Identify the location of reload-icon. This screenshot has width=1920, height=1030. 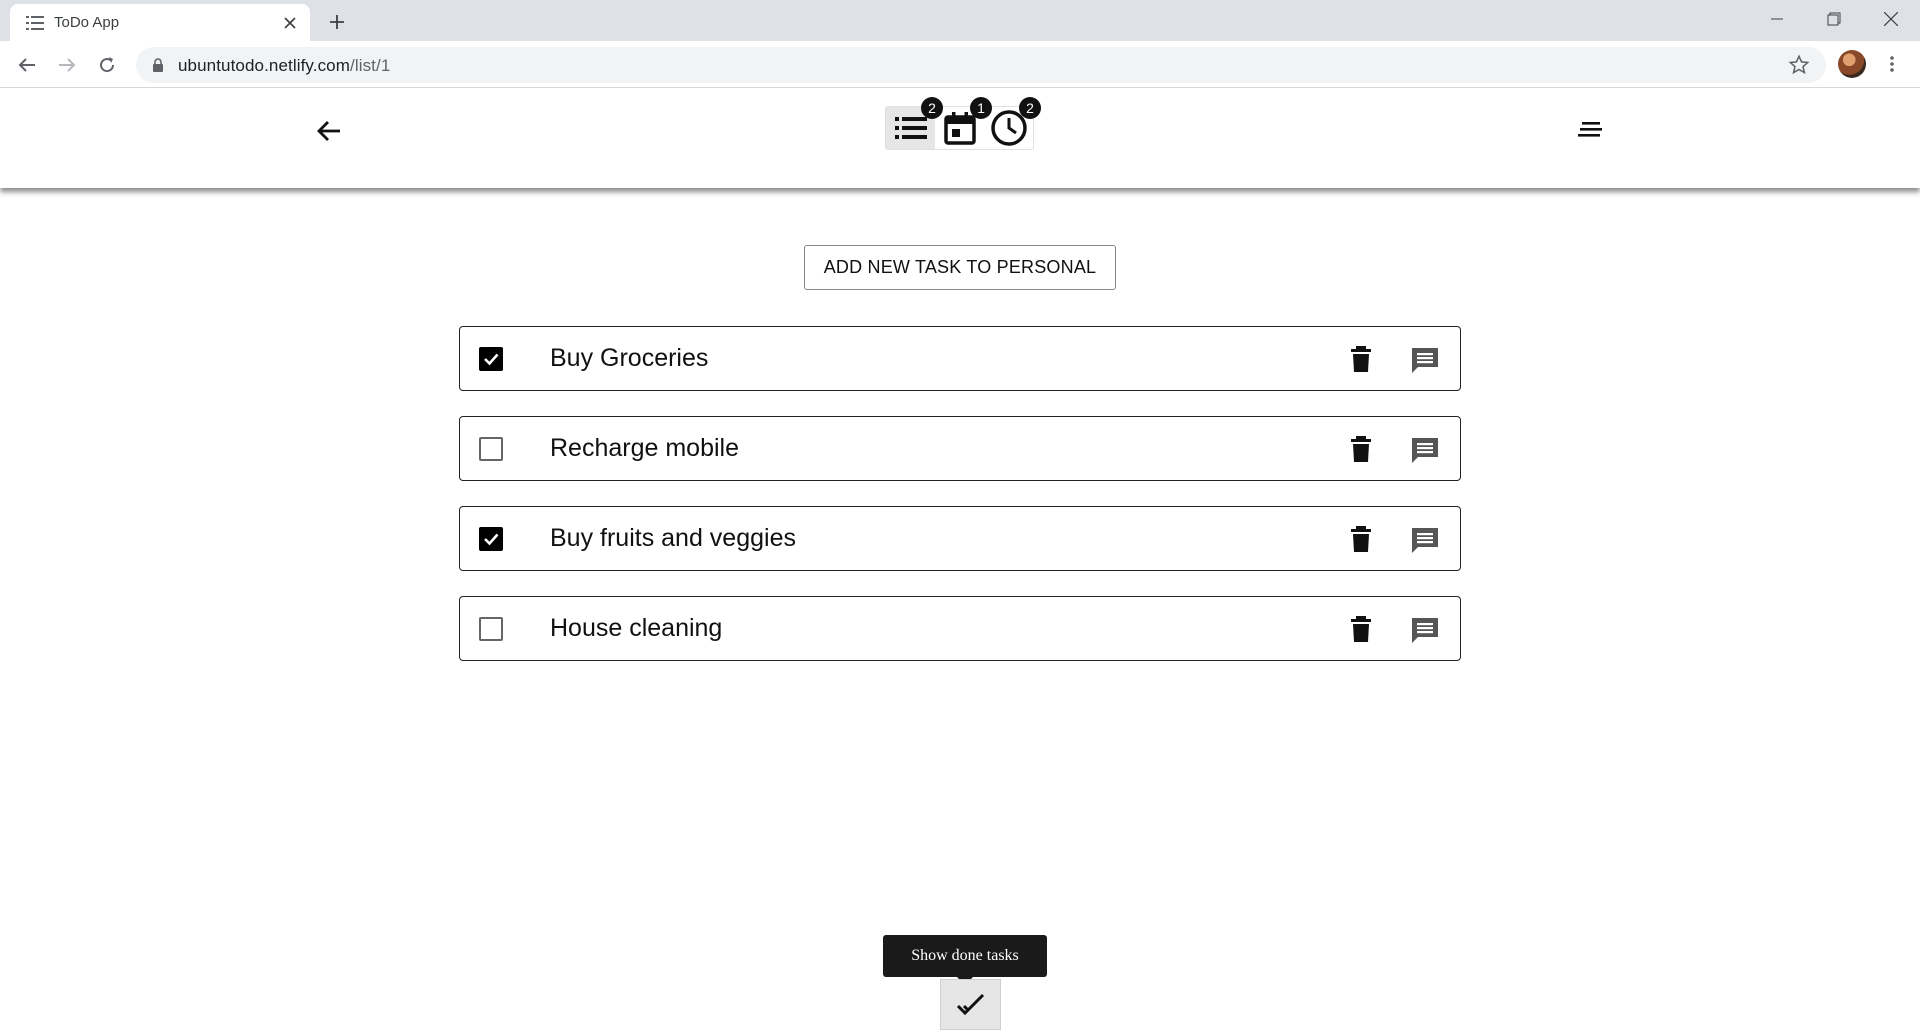
(107, 65).